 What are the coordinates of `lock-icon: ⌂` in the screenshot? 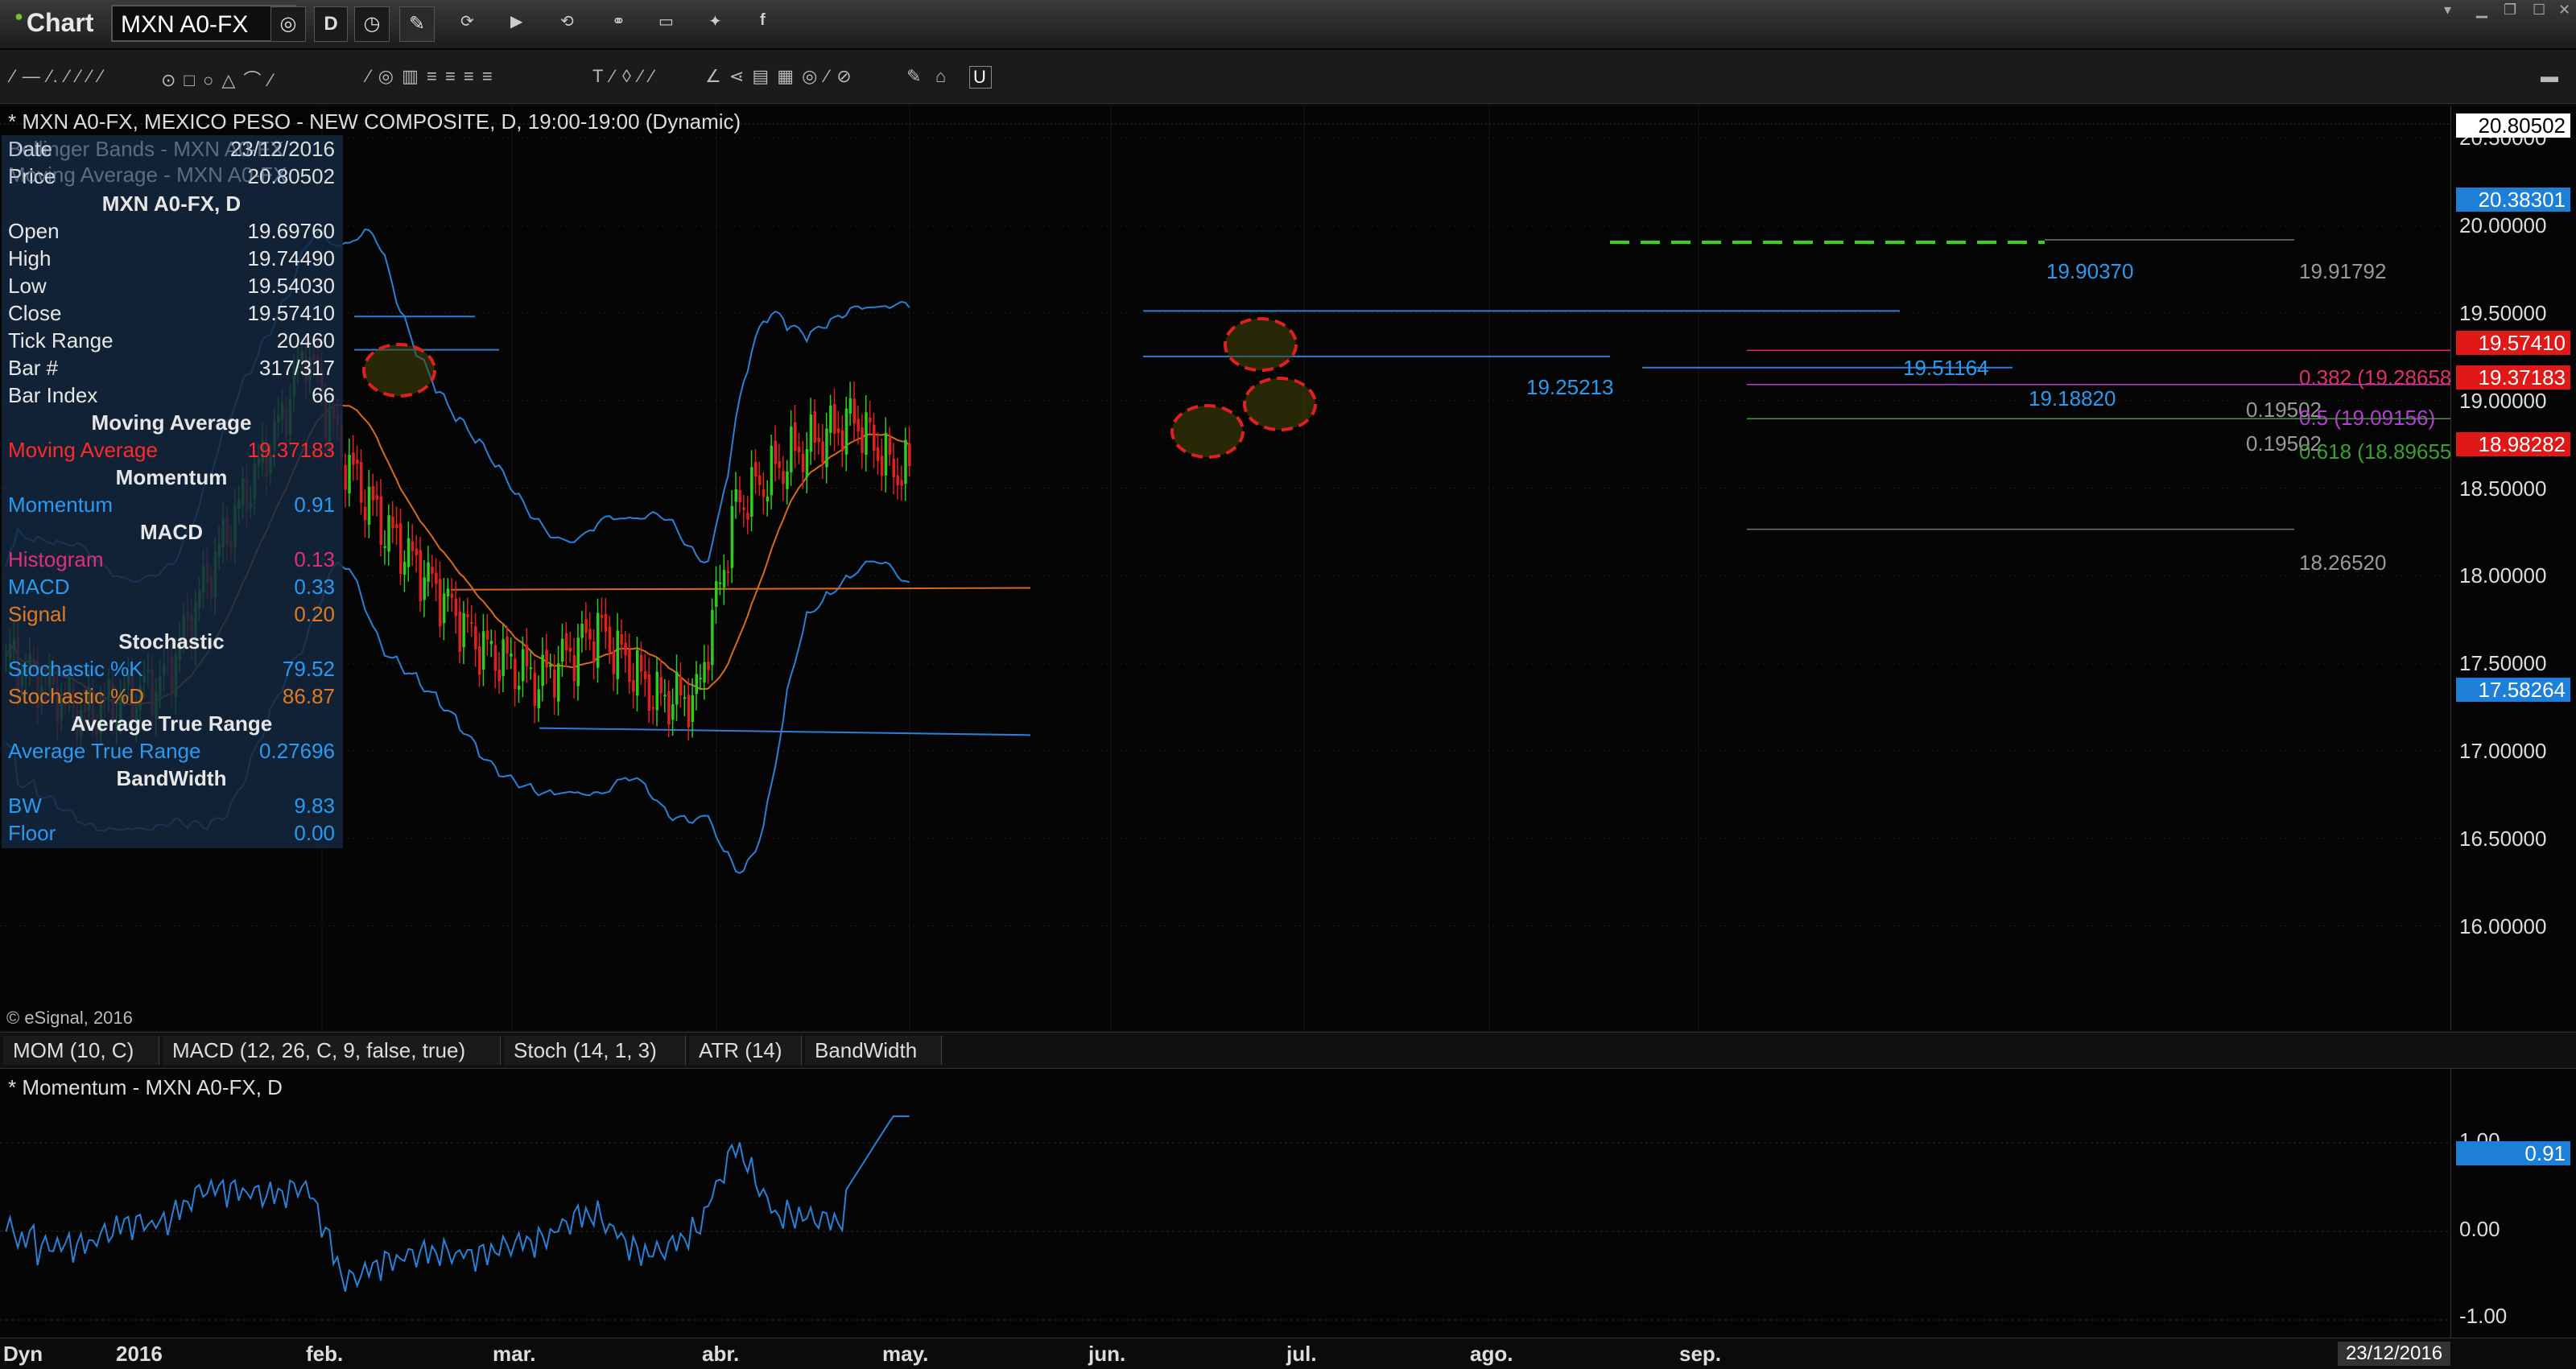 It's located at (941, 76).